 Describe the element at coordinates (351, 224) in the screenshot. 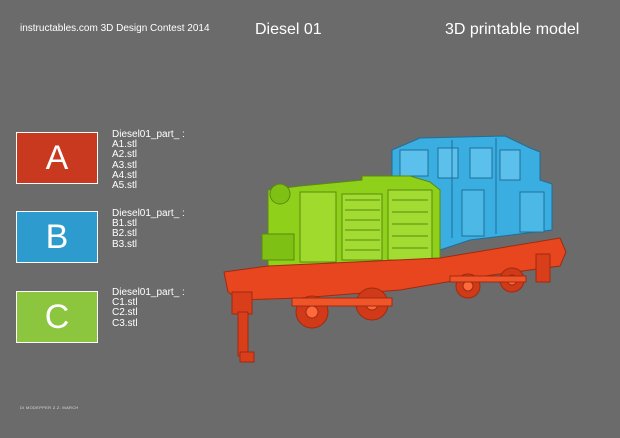

I see `hood-body` at that location.